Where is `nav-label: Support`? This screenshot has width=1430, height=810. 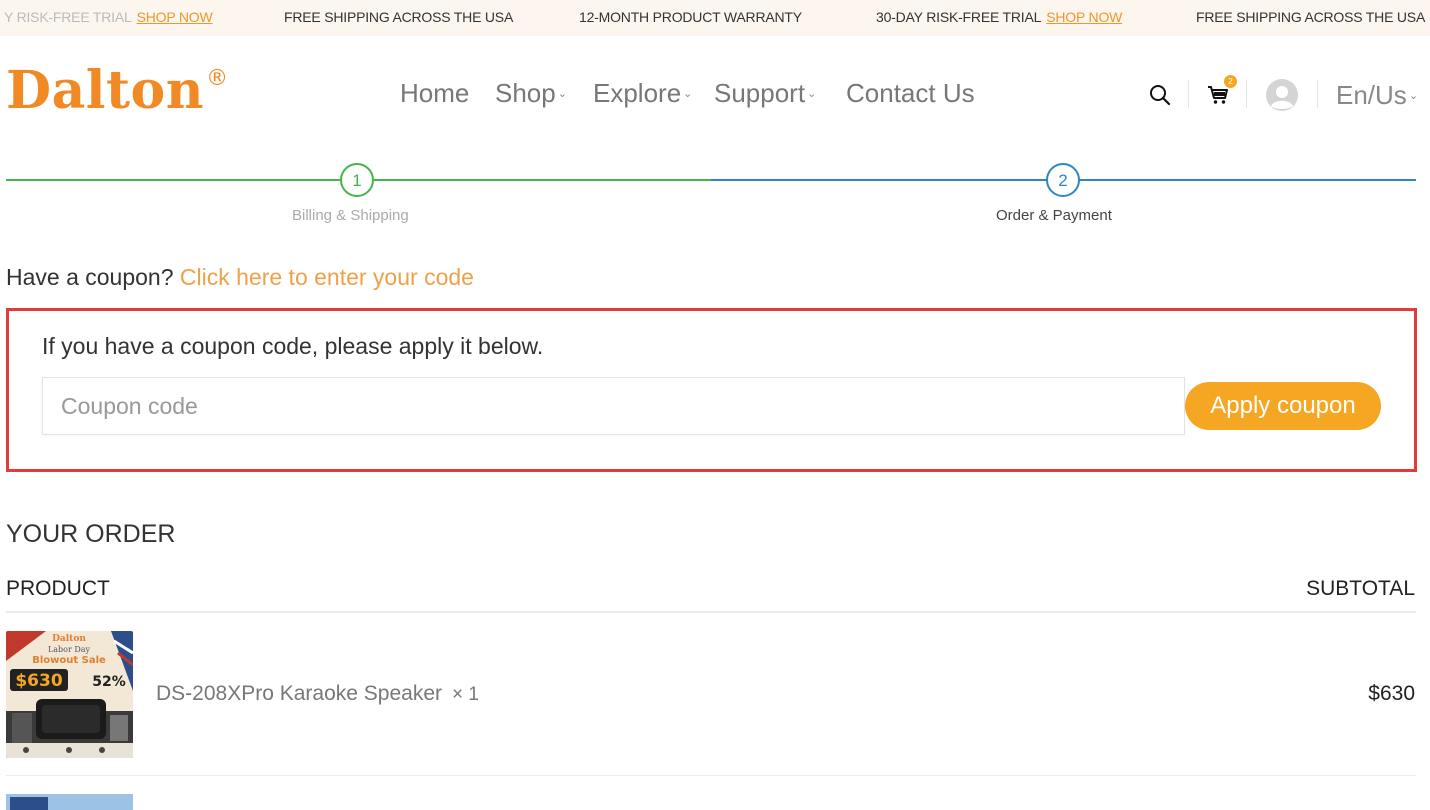 nav-label: Support is located at coordinates (760, 93).